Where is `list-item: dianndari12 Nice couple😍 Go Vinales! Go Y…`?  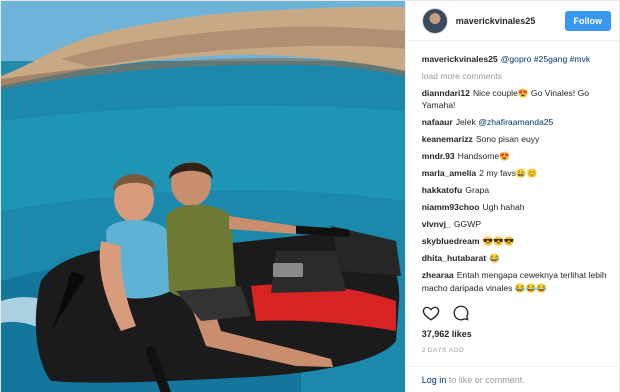
list-item: dianndari12 Nice couple😍 Go Vinales! Go Y… is located at coordinates (518, 99).